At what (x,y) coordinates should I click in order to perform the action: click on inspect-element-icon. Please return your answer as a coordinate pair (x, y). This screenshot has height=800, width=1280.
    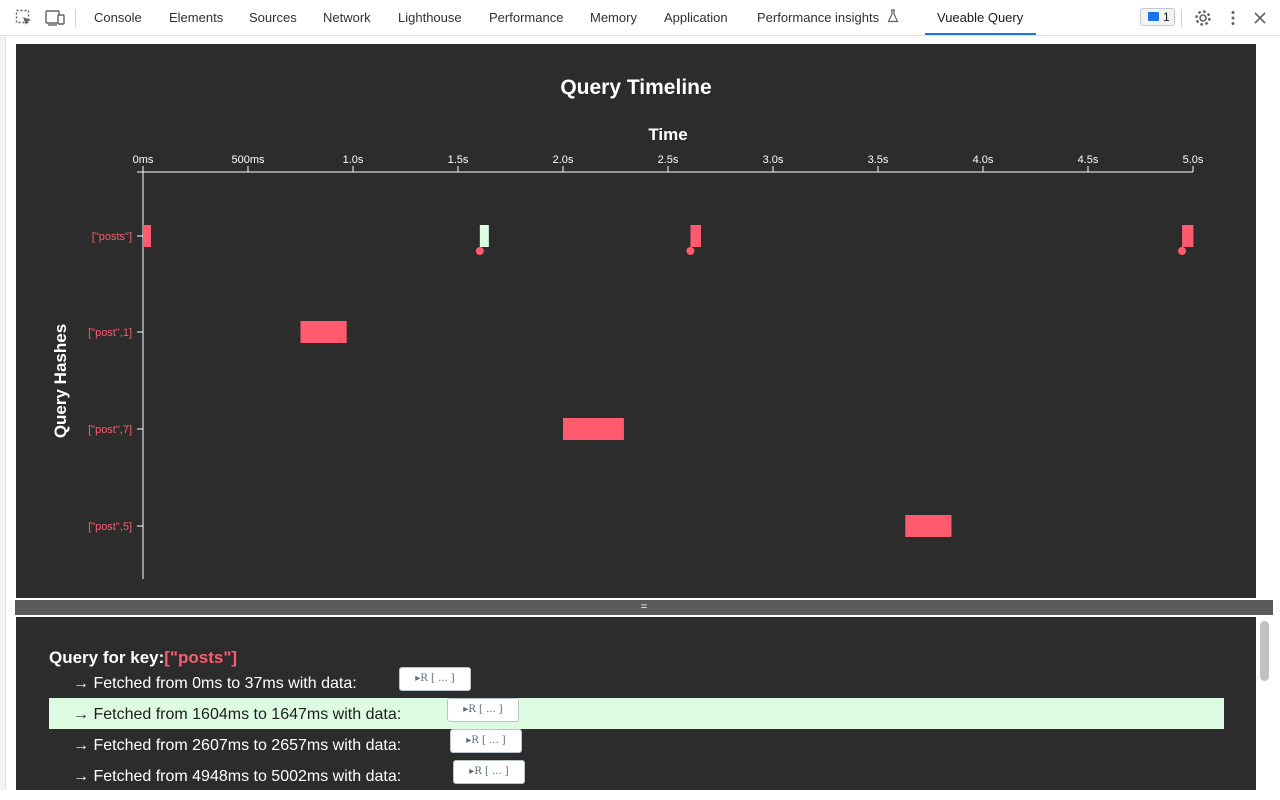
    Looking at the image, I should click on (24, 18).